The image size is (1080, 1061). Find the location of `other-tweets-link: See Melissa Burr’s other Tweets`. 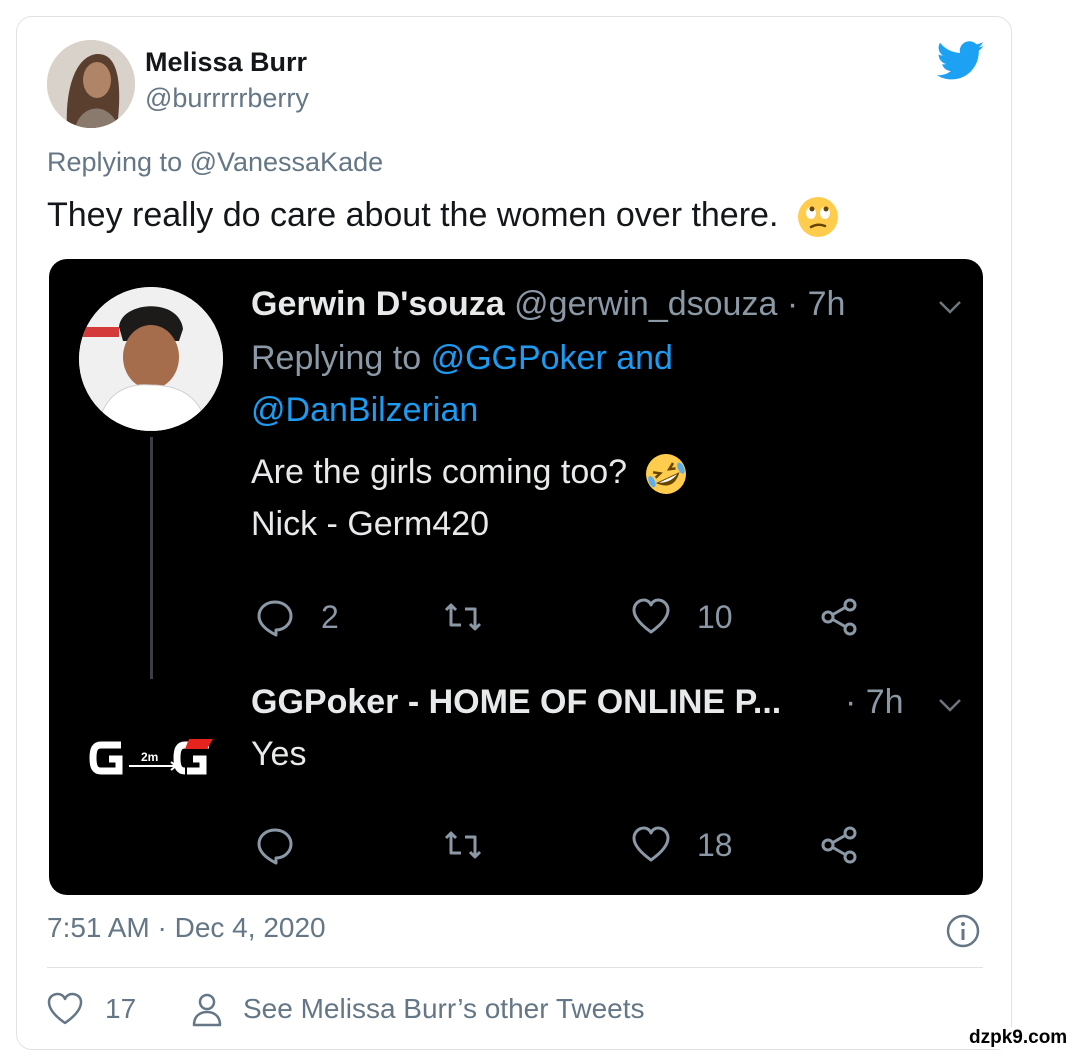

other-tweets-link: See Melissa Burr’s other Tweets is located at coordinates (444, 1009).